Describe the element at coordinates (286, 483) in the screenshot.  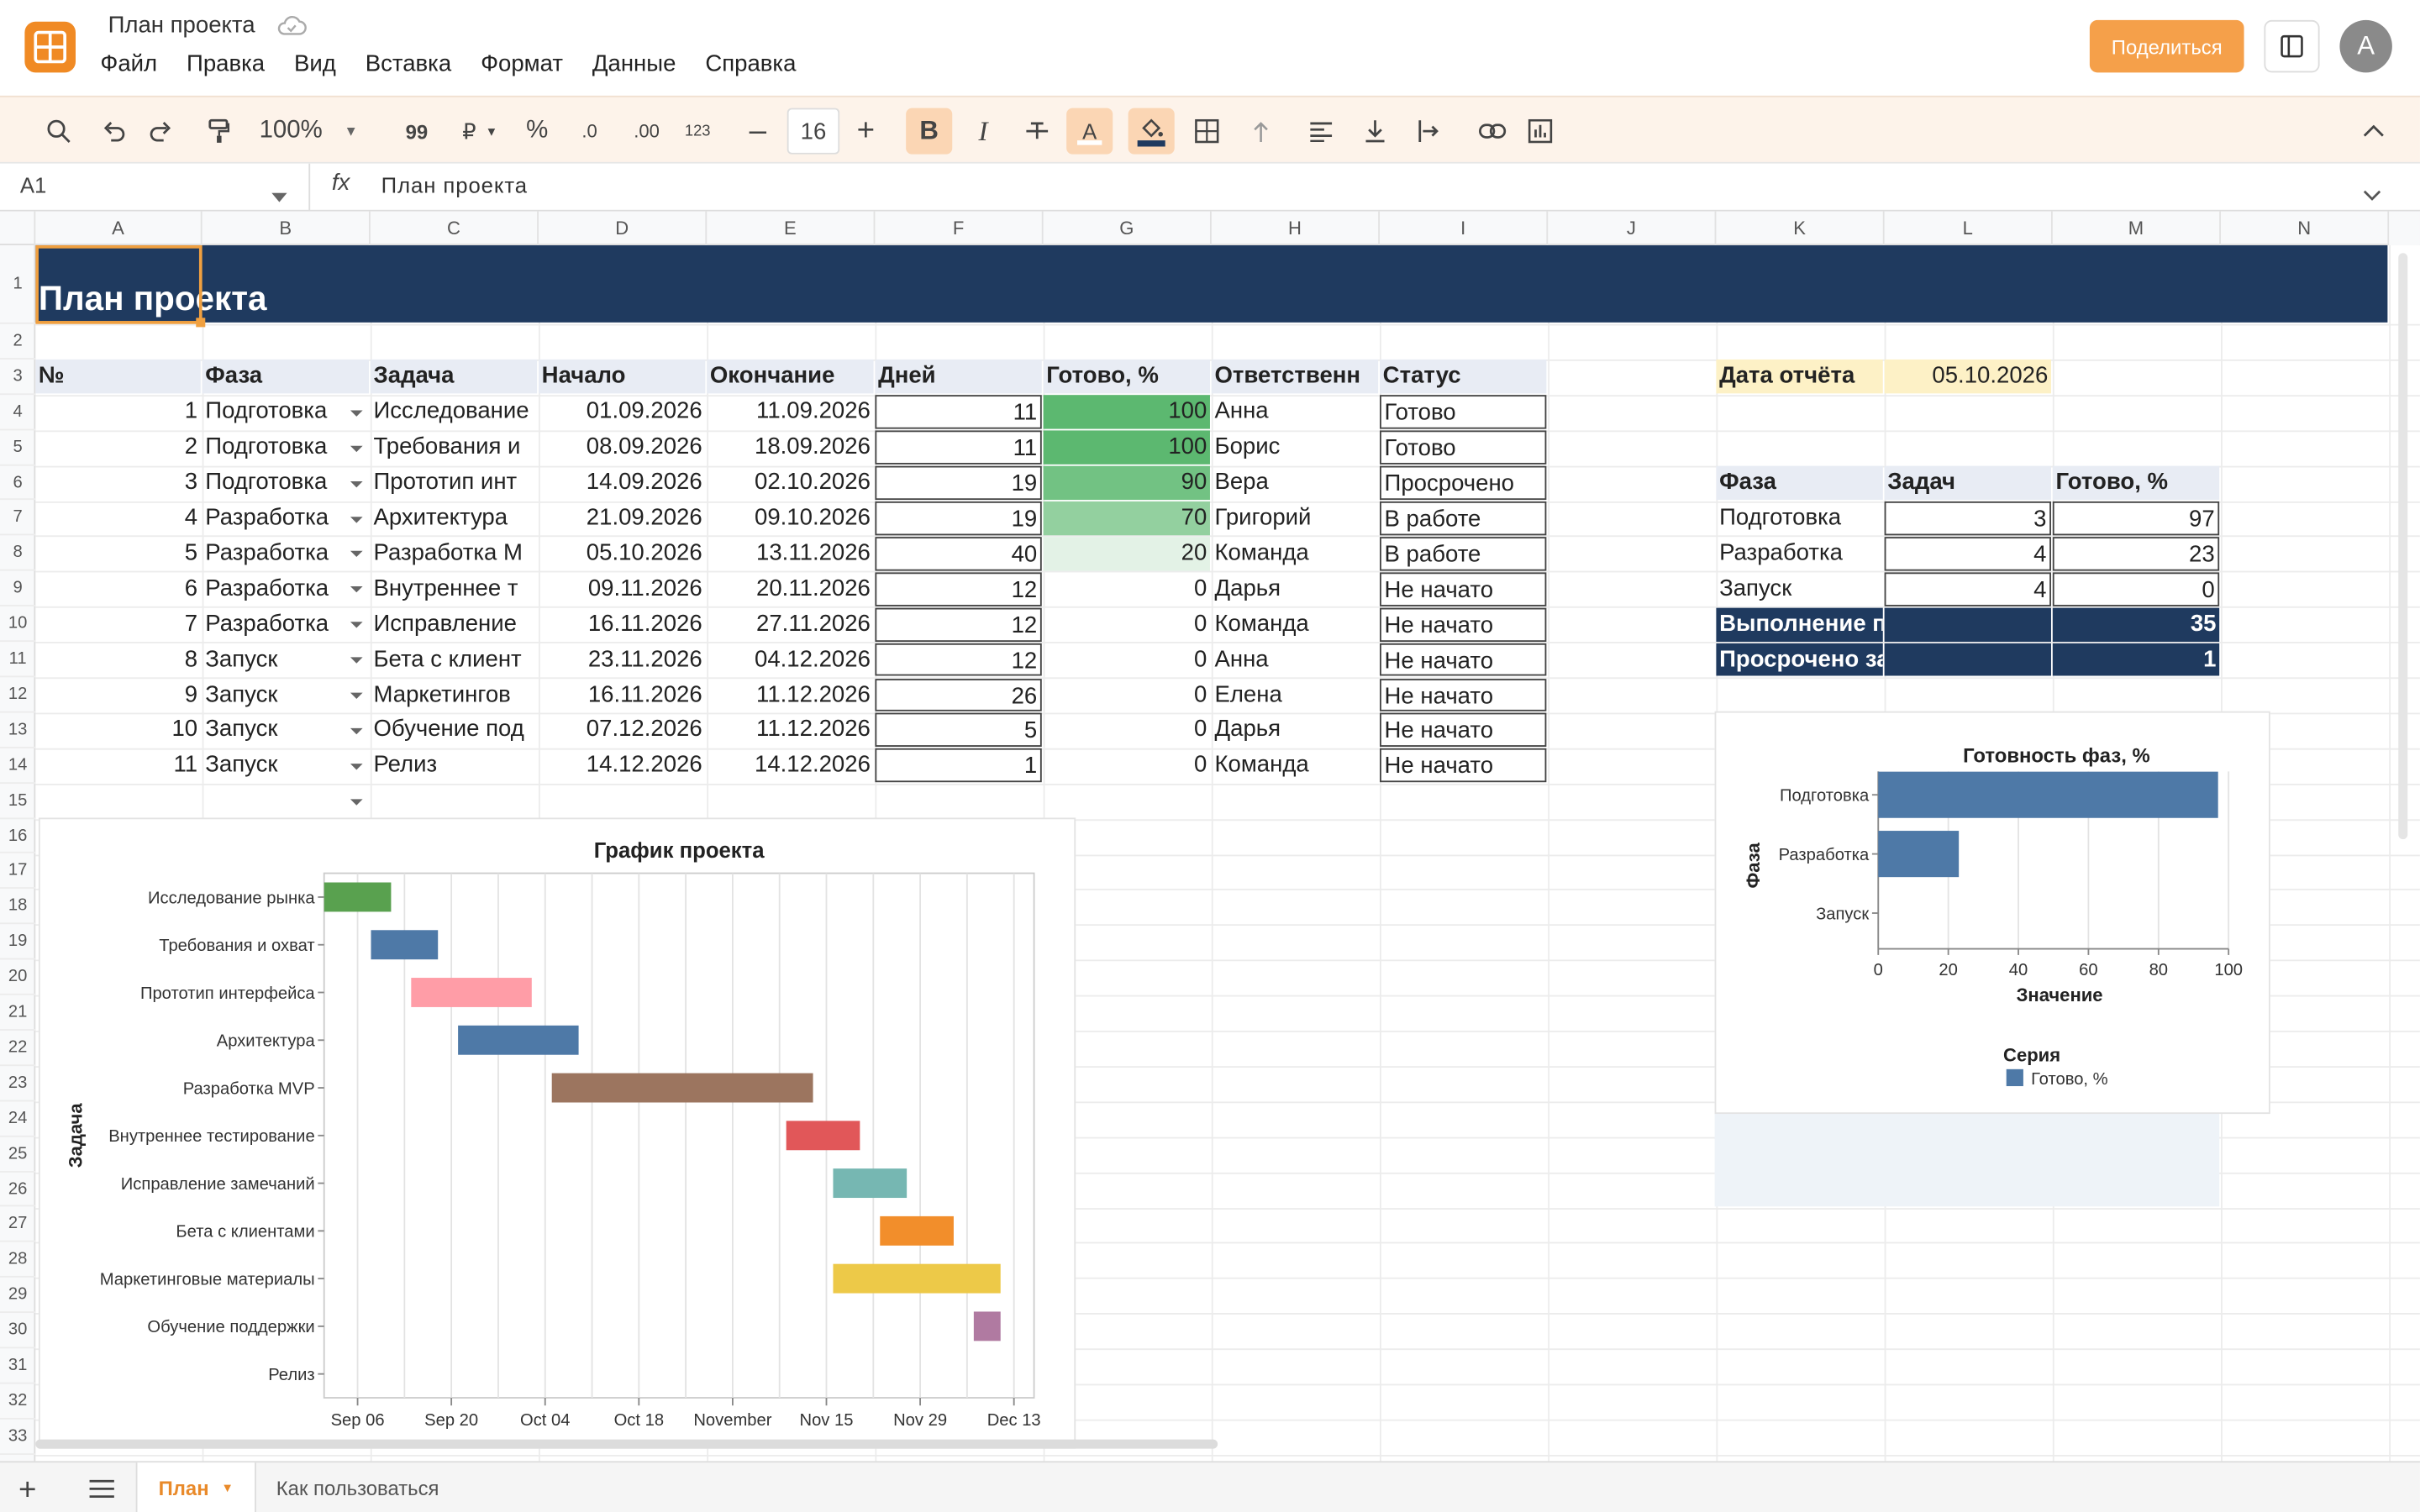
I see `phase-dropdown-cell: Подготовка` at that location.